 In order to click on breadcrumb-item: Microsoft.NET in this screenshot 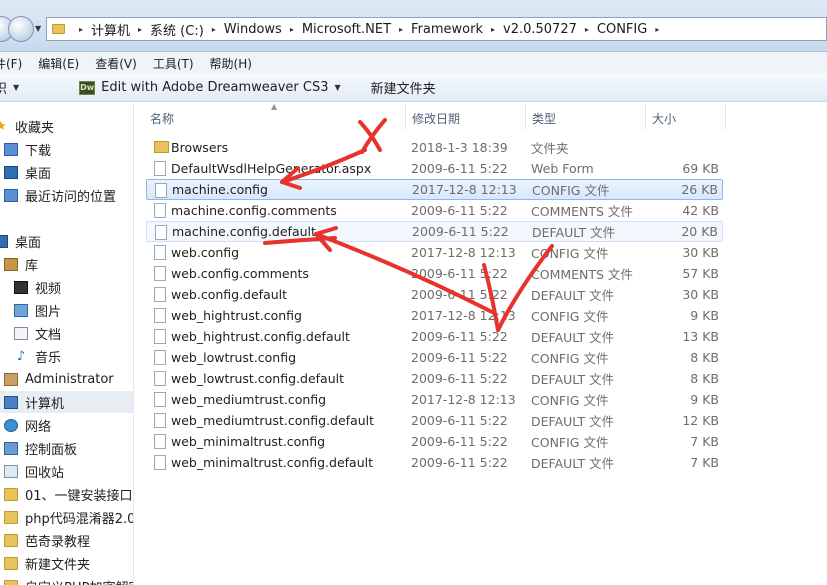, I will do `click(346, 29)`.